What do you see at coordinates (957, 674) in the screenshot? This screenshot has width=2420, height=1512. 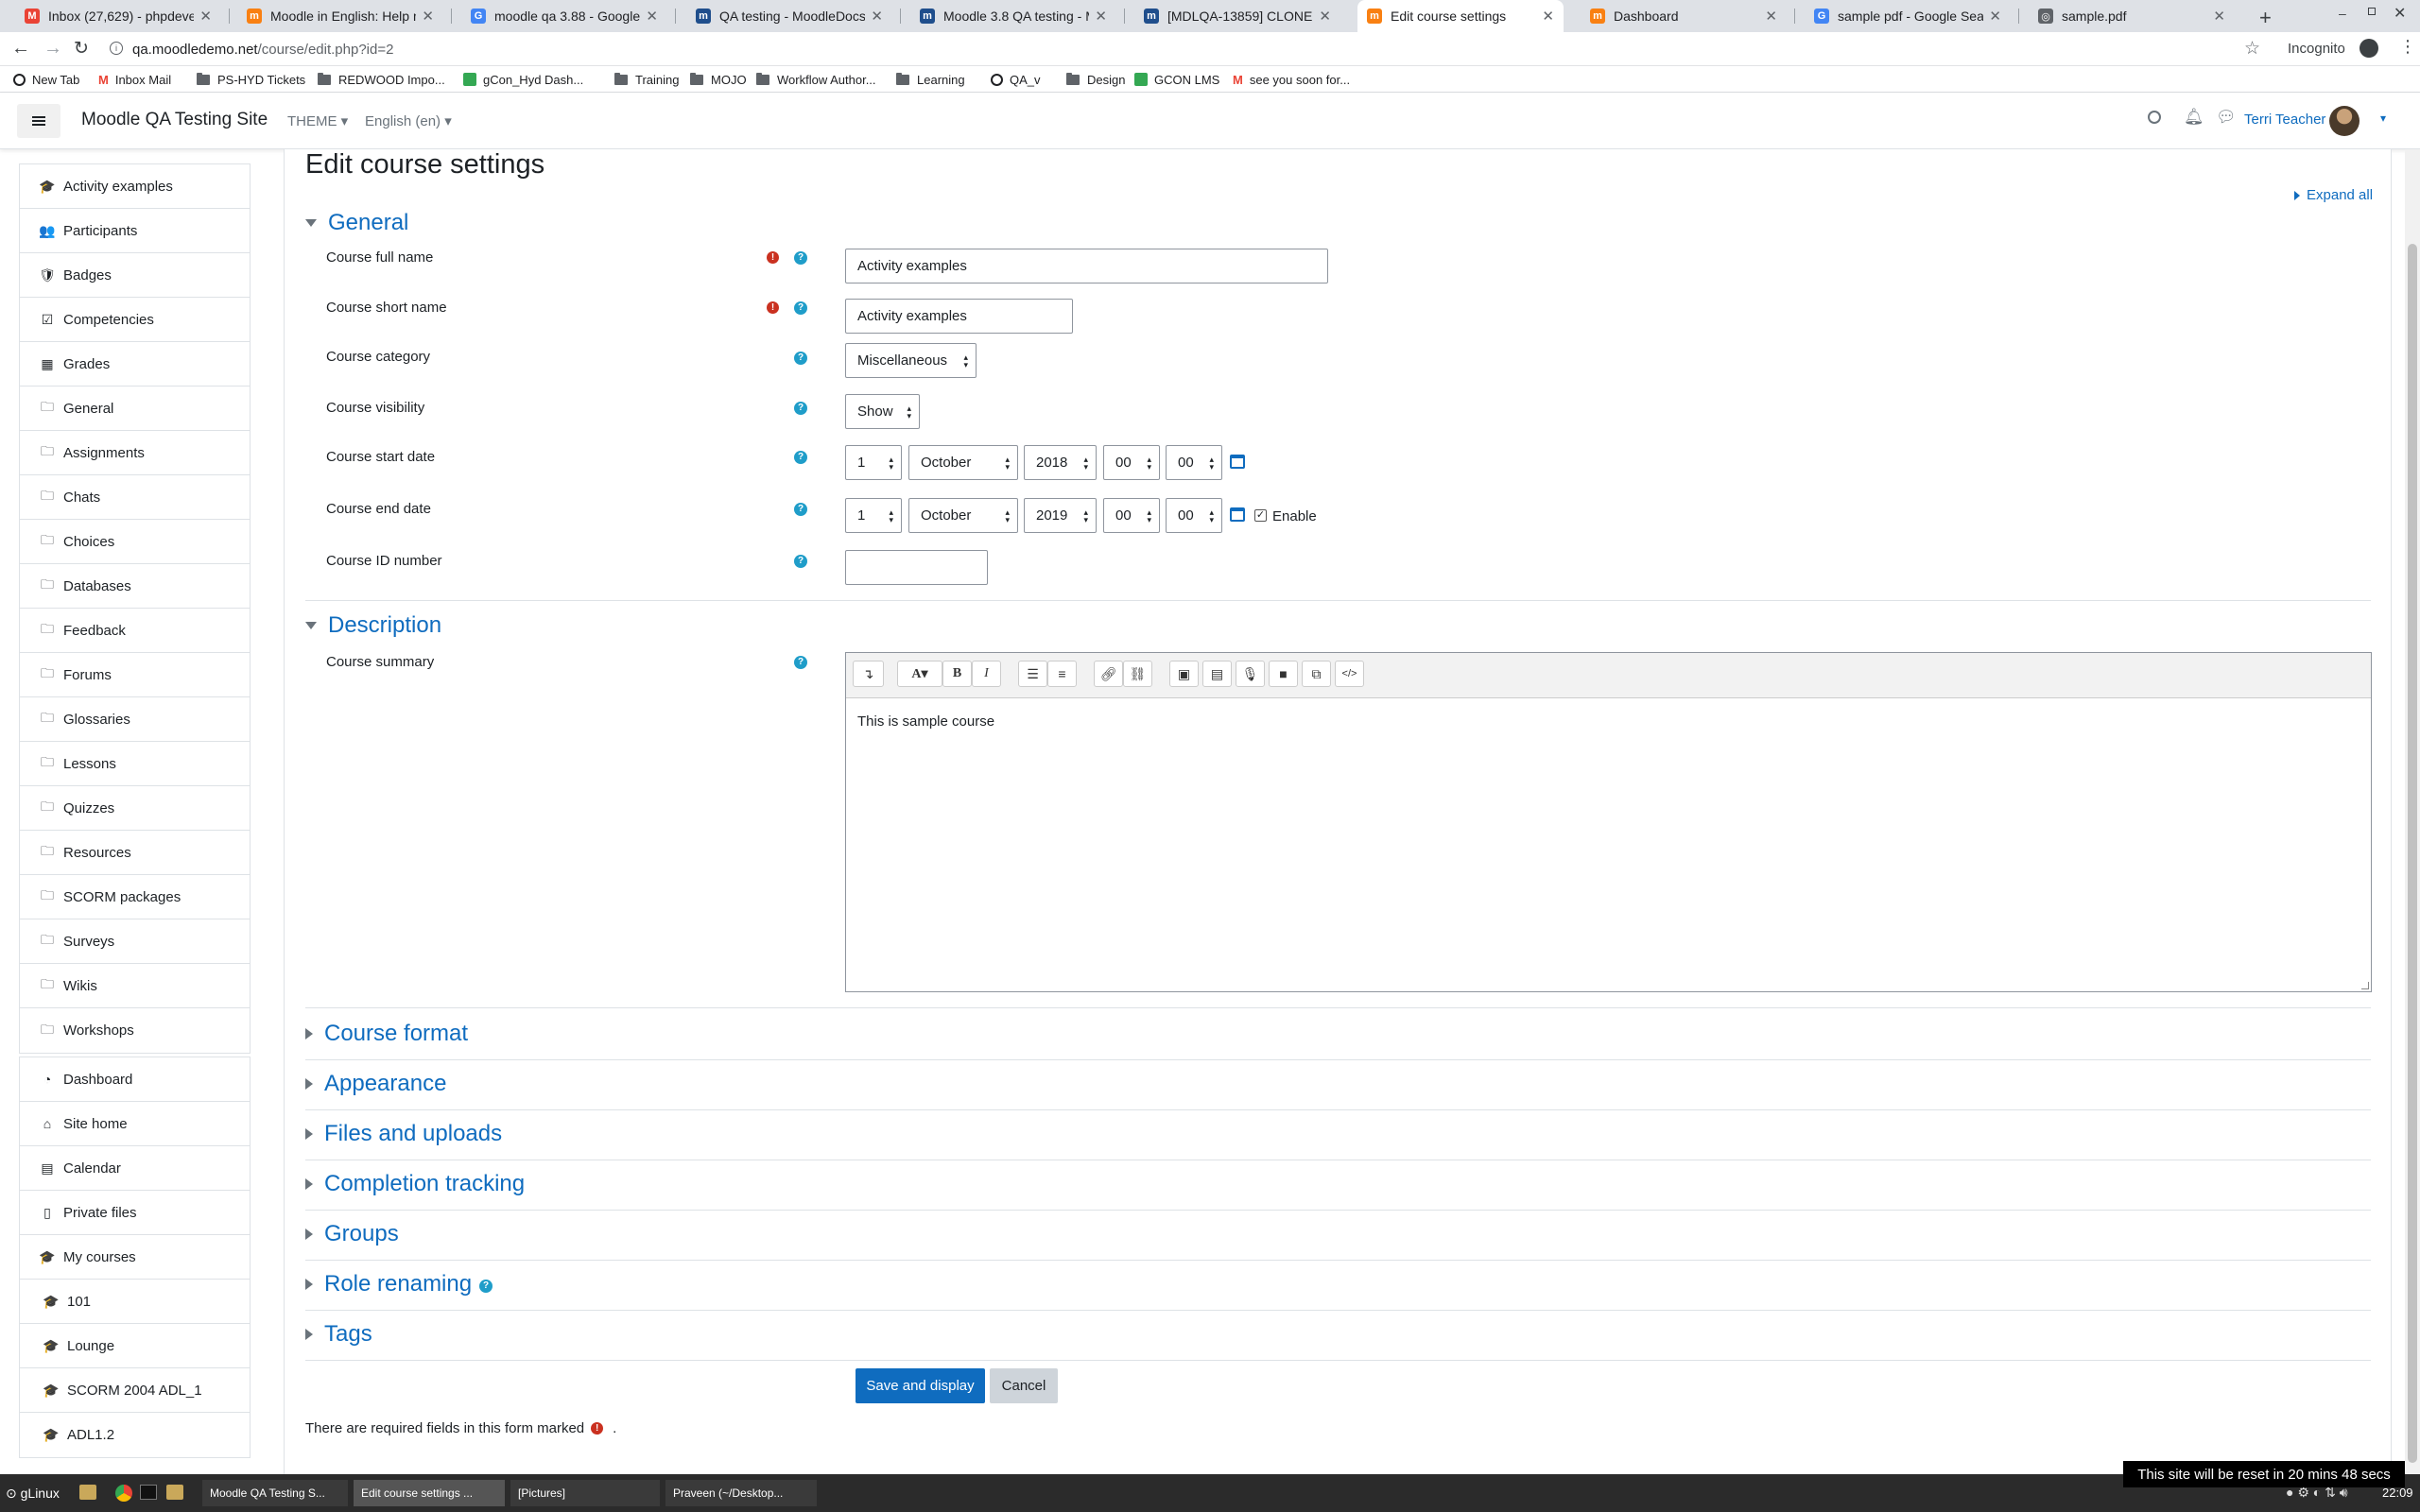 I see `bold-icon: B` at bounding box center [957, 674].